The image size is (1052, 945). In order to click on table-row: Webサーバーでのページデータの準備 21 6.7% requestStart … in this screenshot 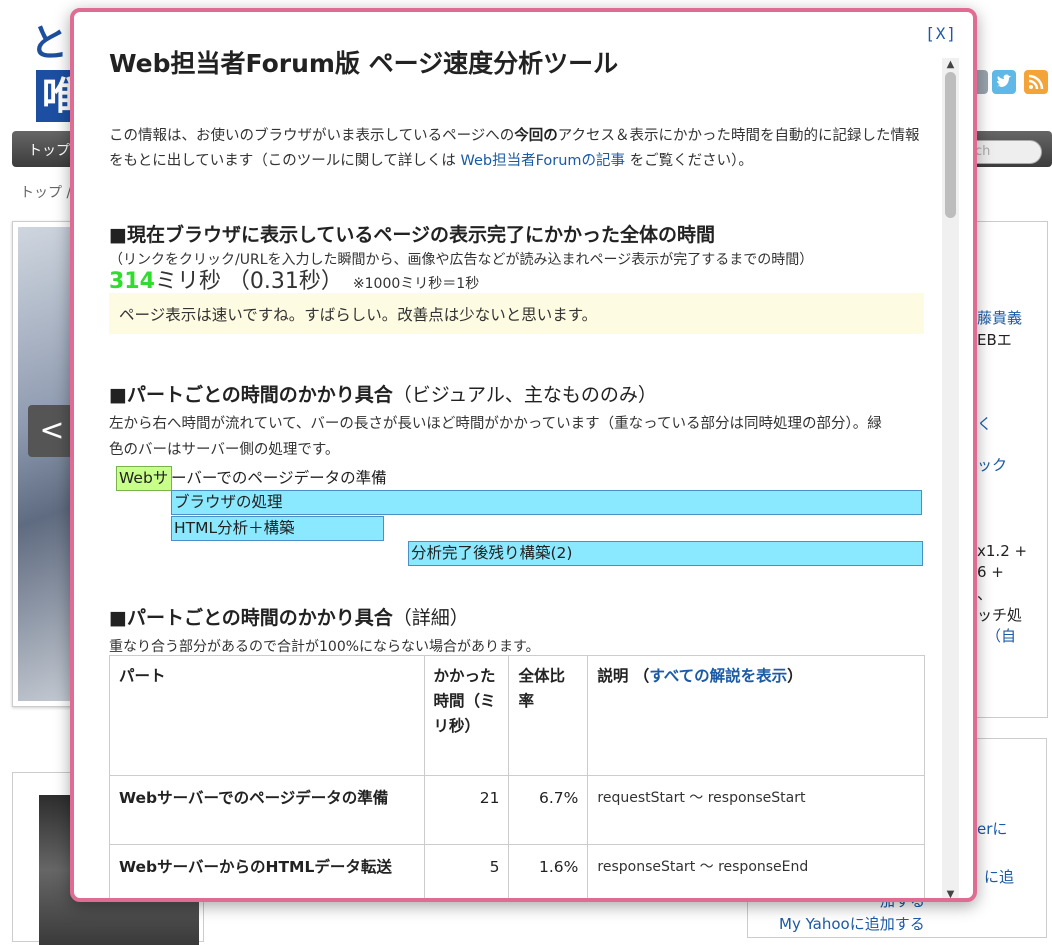, I will do `click(517, 810)`.